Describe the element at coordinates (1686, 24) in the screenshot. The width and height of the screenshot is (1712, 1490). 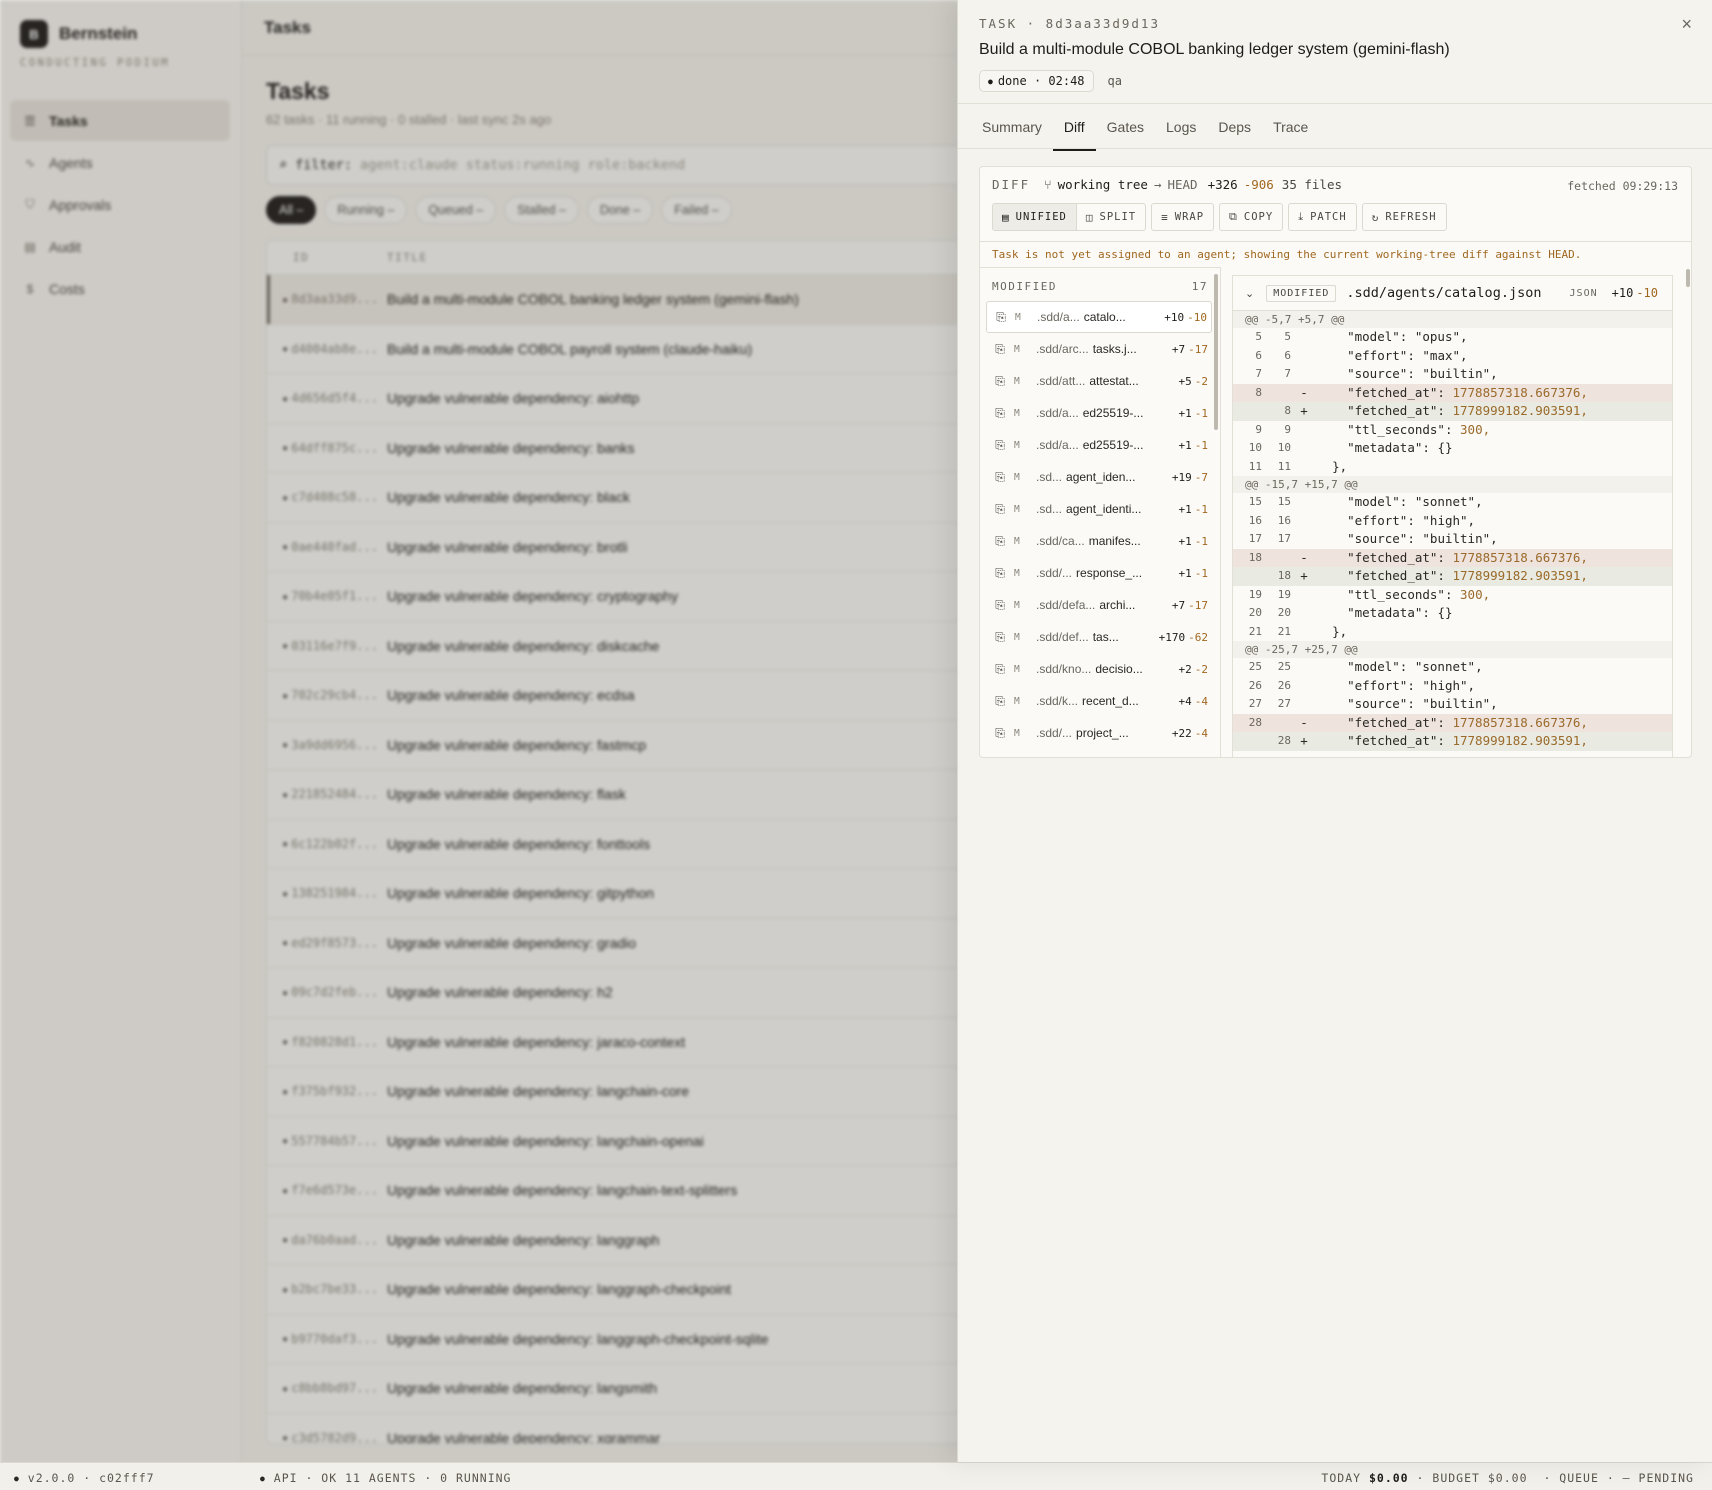
I see `close-icon: ×` at that location.